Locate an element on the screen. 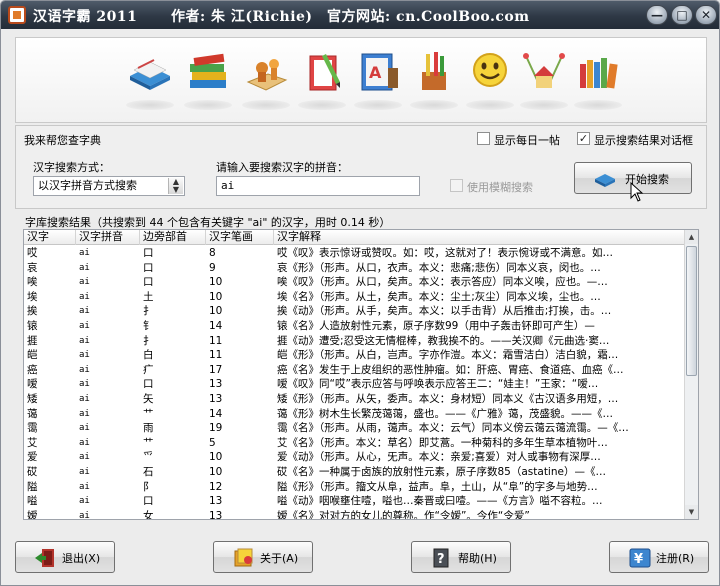 The width and height of the screenshot is (720, 586). pinyin-label: 请输入要搜索汉字的拼音： is located at coordinates (282, 167).